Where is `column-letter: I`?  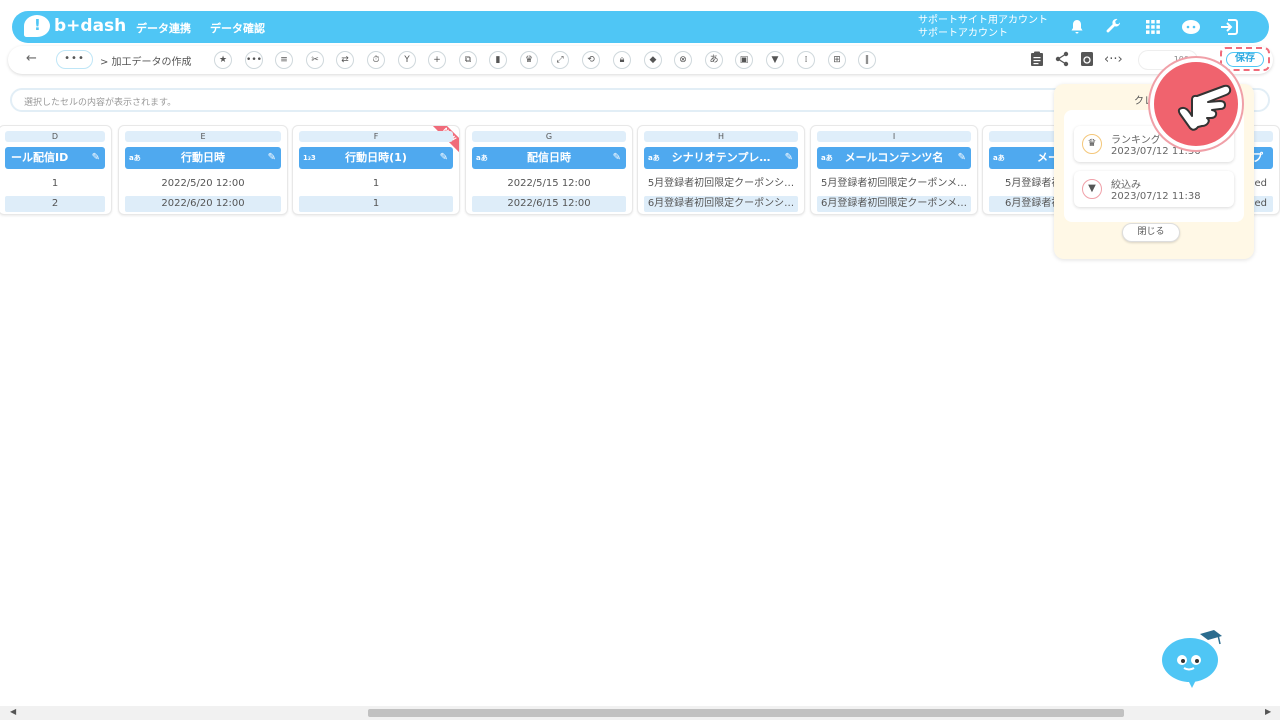
column-letter: I is located at coordinates (894, 136).